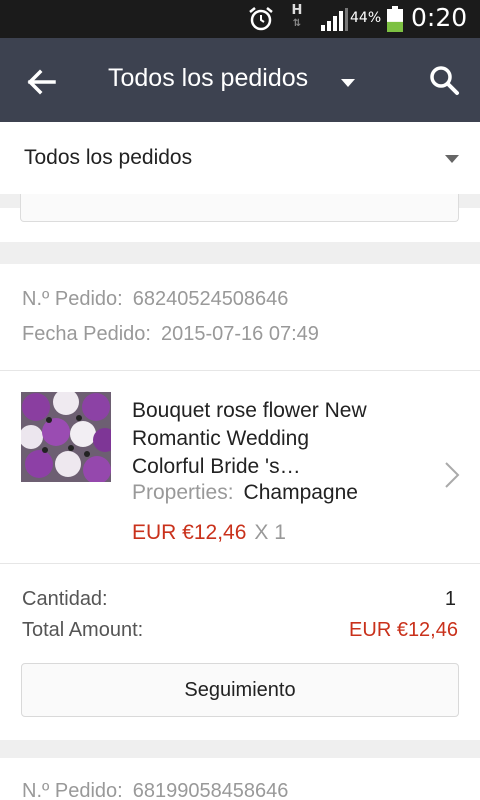  I want to click on order-number-value: 68199058458646, so click(210, 790).